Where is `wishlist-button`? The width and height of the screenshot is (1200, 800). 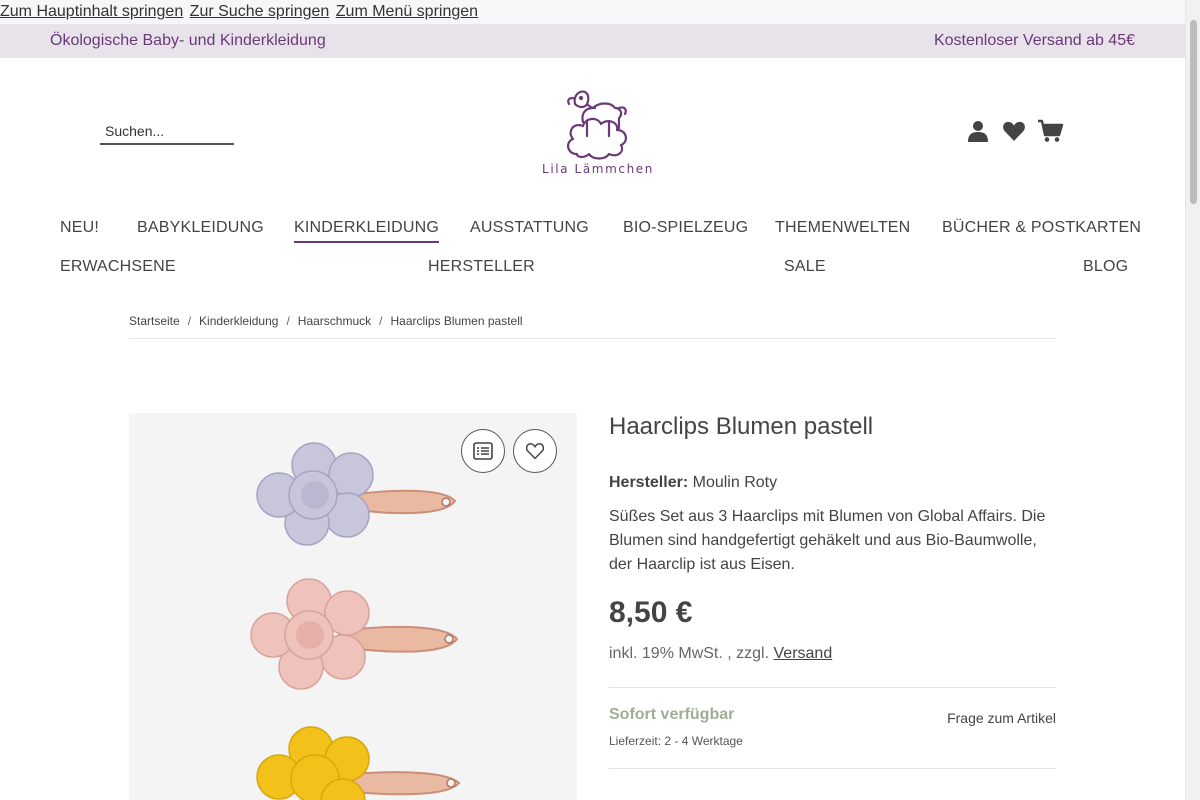 wishlist-button is located at coordinates (535, 451).